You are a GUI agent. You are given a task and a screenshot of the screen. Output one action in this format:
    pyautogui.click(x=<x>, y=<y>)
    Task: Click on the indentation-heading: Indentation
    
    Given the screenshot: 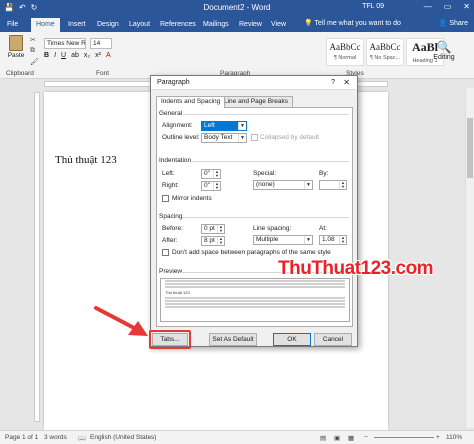 What is the action you would take?
    pyautogui.click(x=175, y=160)
    